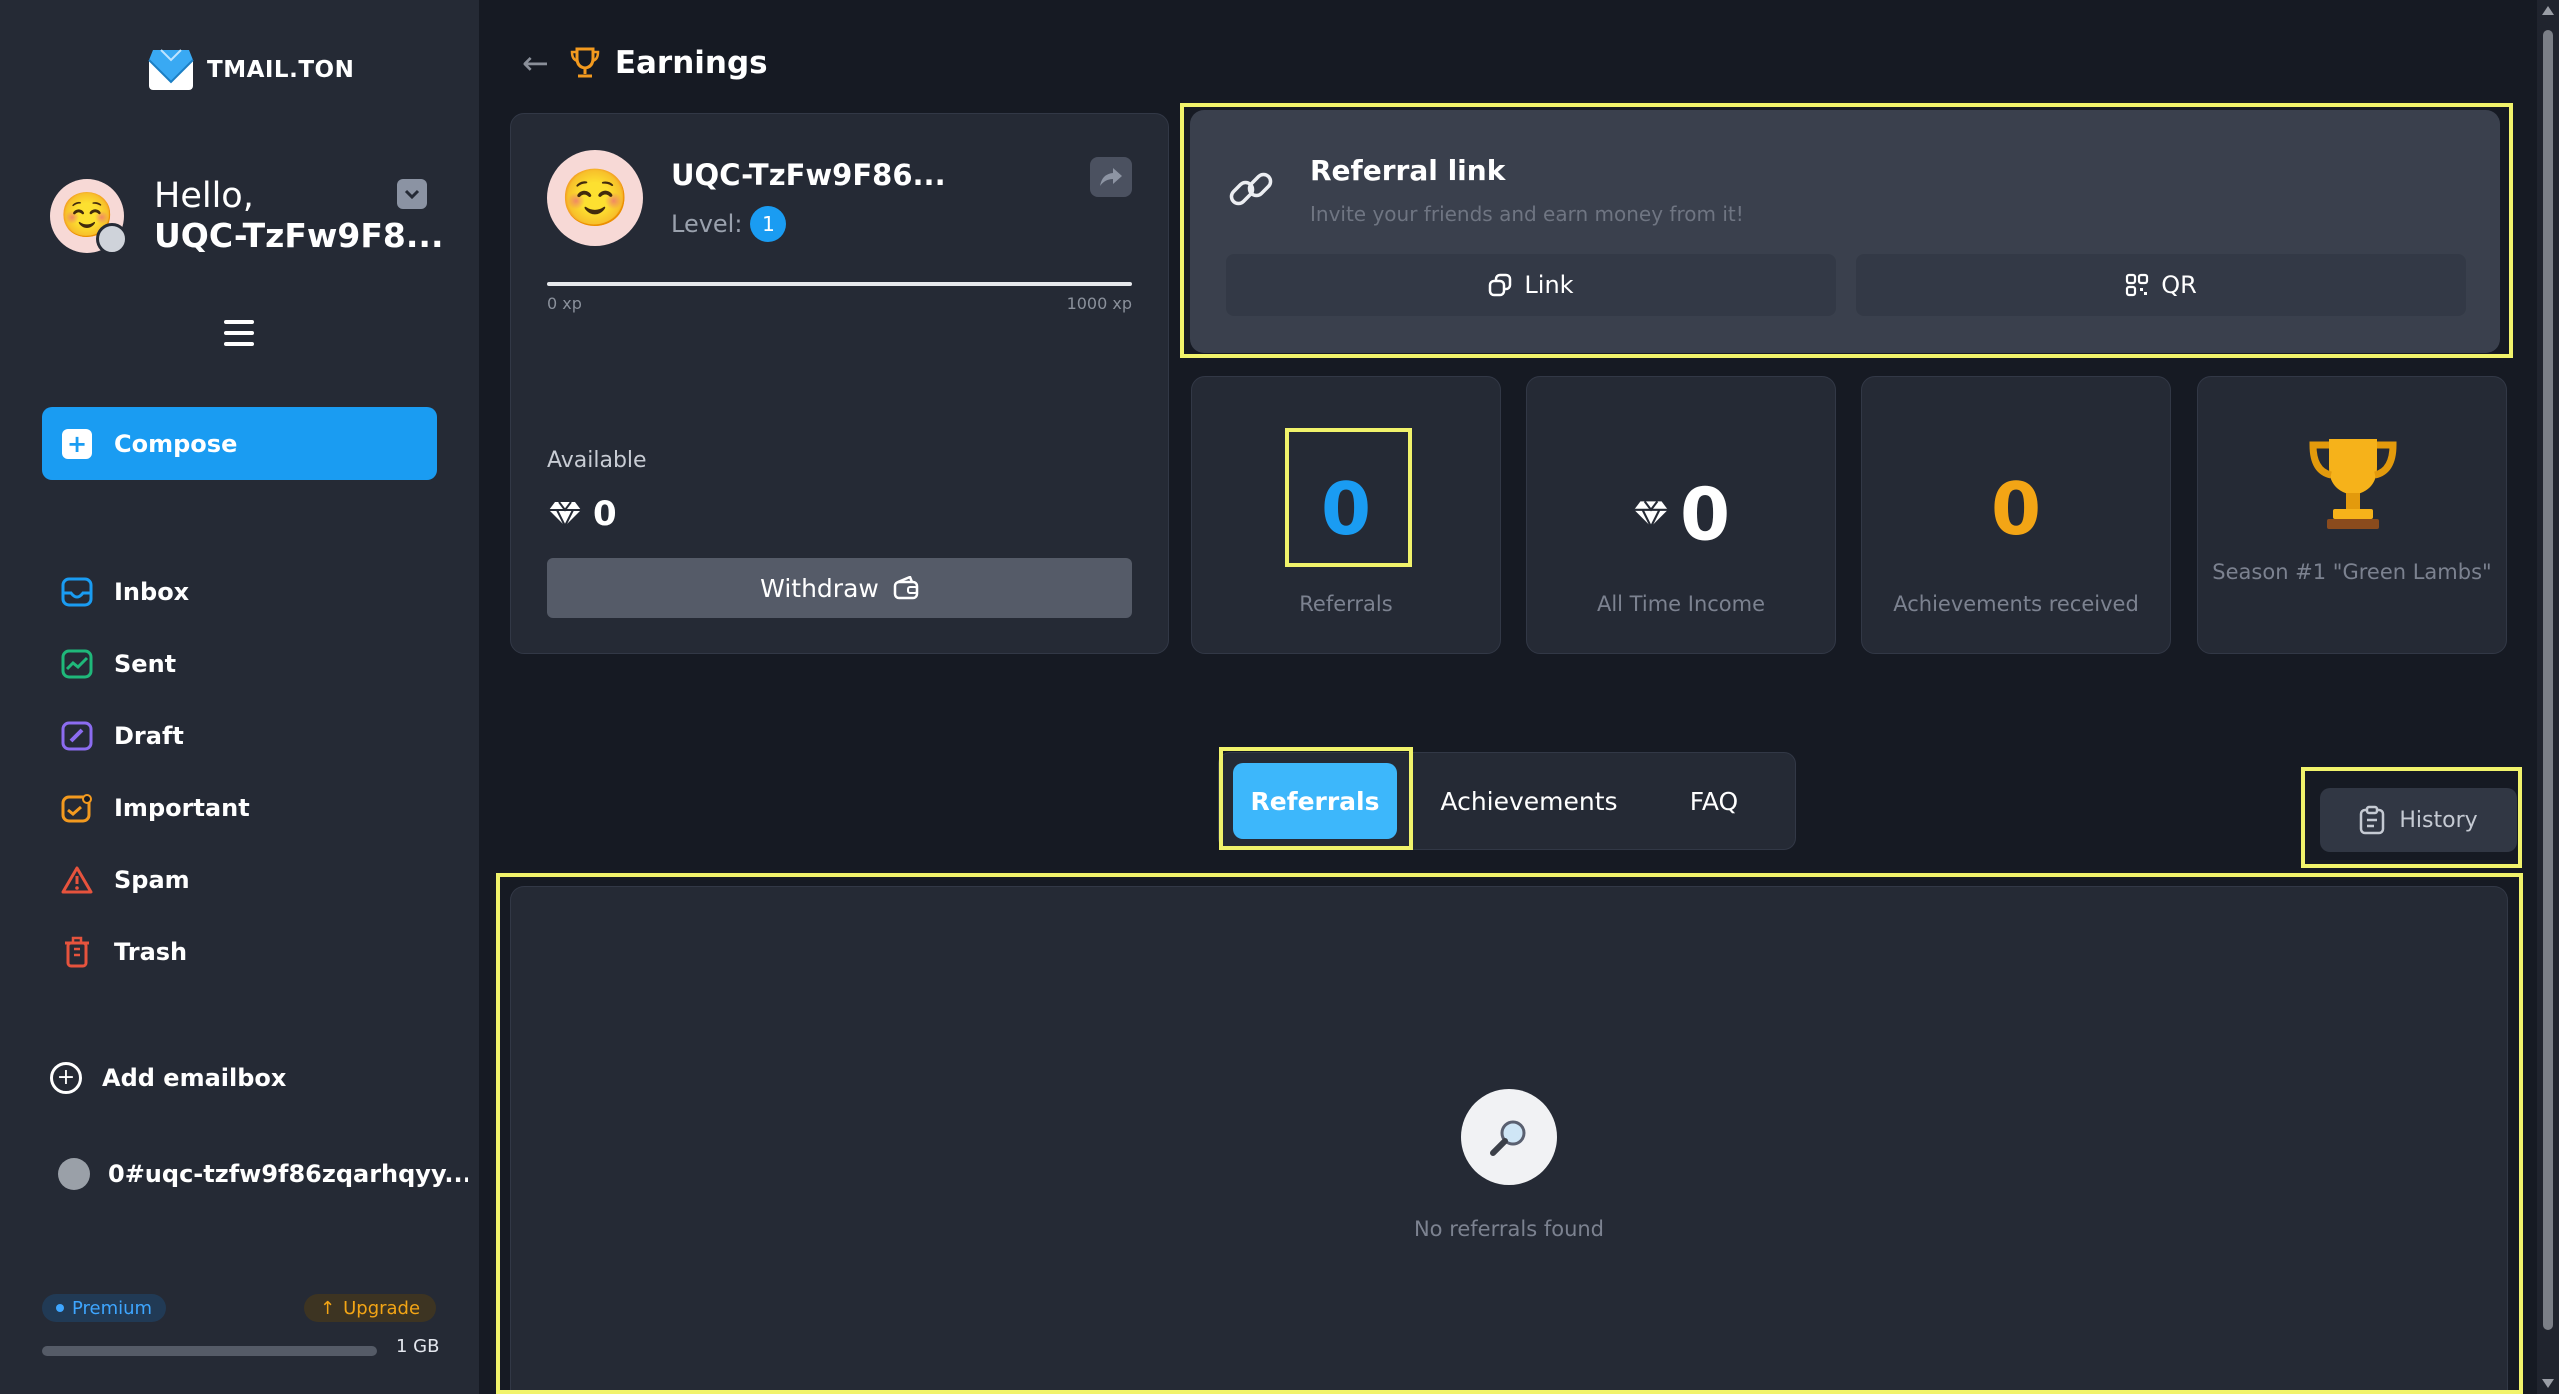  I want to click on xp-progress-bar, so click(839, 284).